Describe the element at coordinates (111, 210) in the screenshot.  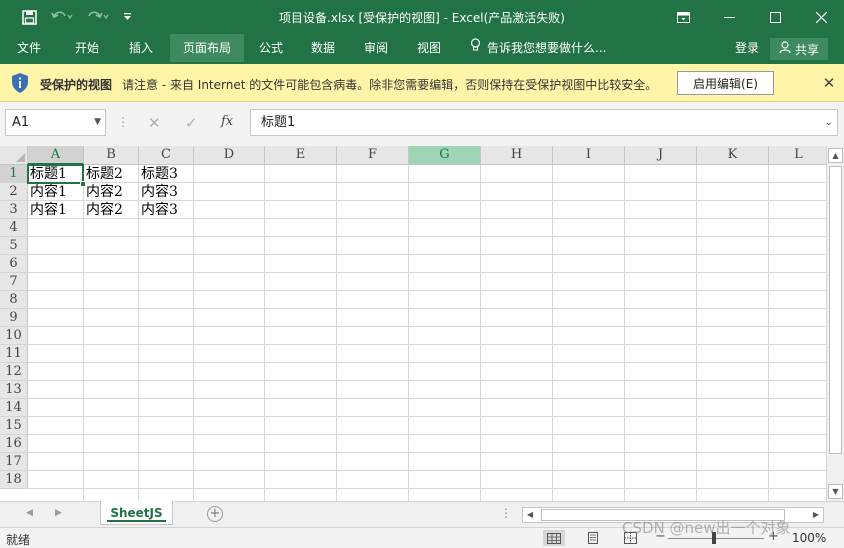
I see `cell-b3: 内容2` at that location.